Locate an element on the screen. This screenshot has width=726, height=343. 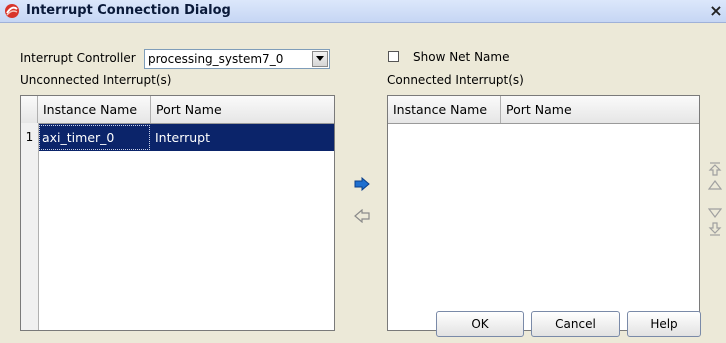
unconnected-interrupts-label: Unconnected Interrupt(s) is located at coordinates (96, 80).